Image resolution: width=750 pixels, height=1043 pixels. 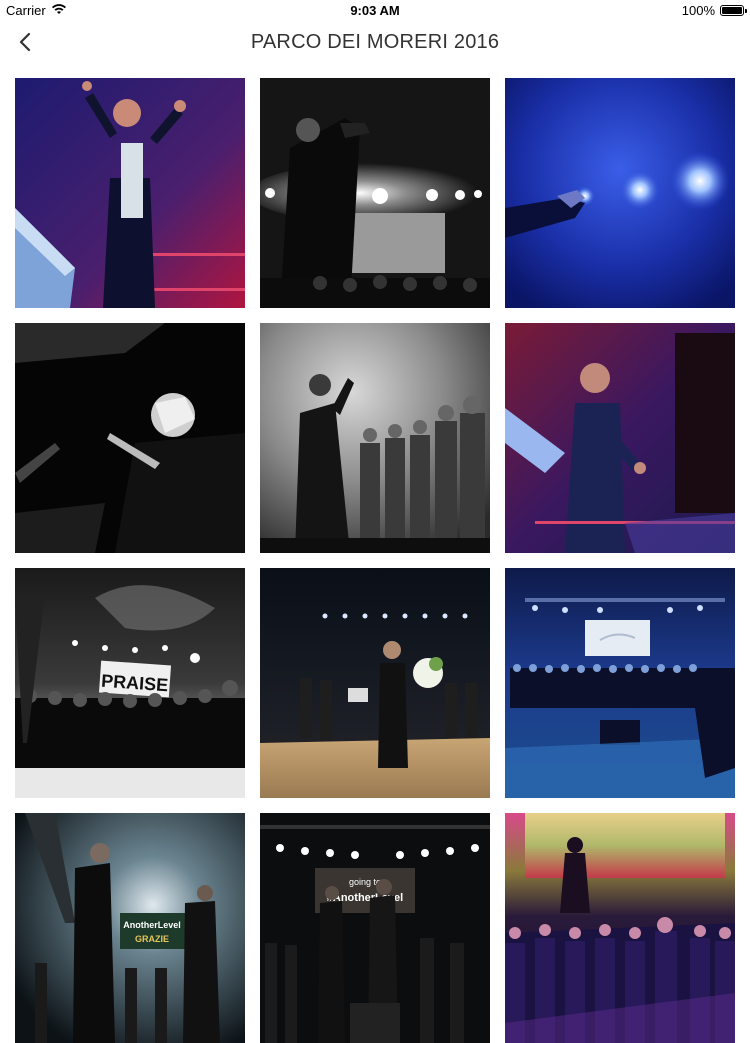 What do you see at coordinates (152, 925) in the screenshot?
I see `sign-text: AnotherLevel` at bounding box center [152, 925].